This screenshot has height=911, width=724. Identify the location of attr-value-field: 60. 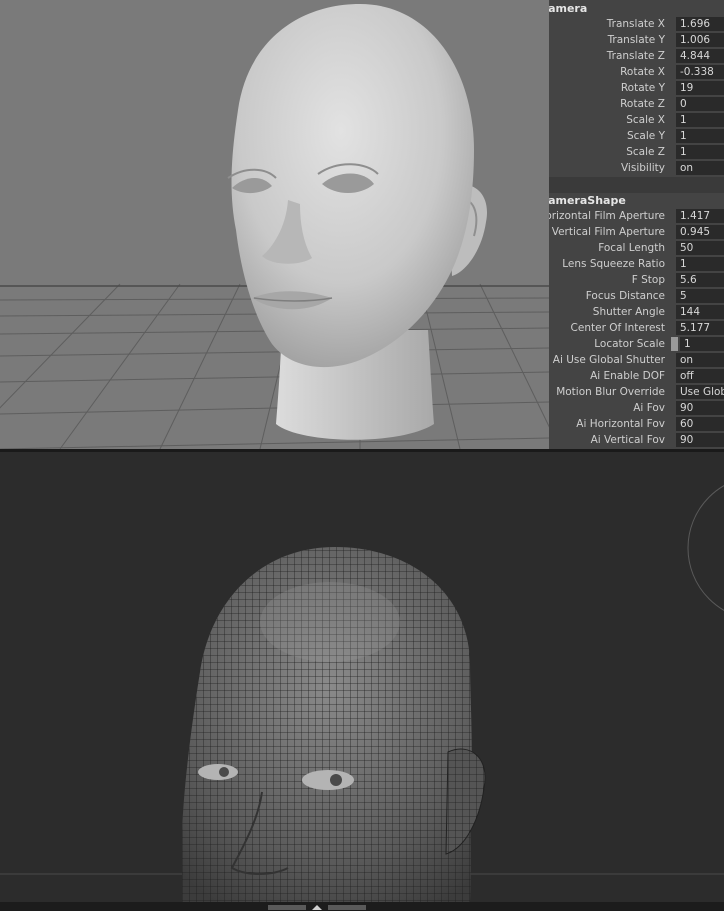
(700, 424).